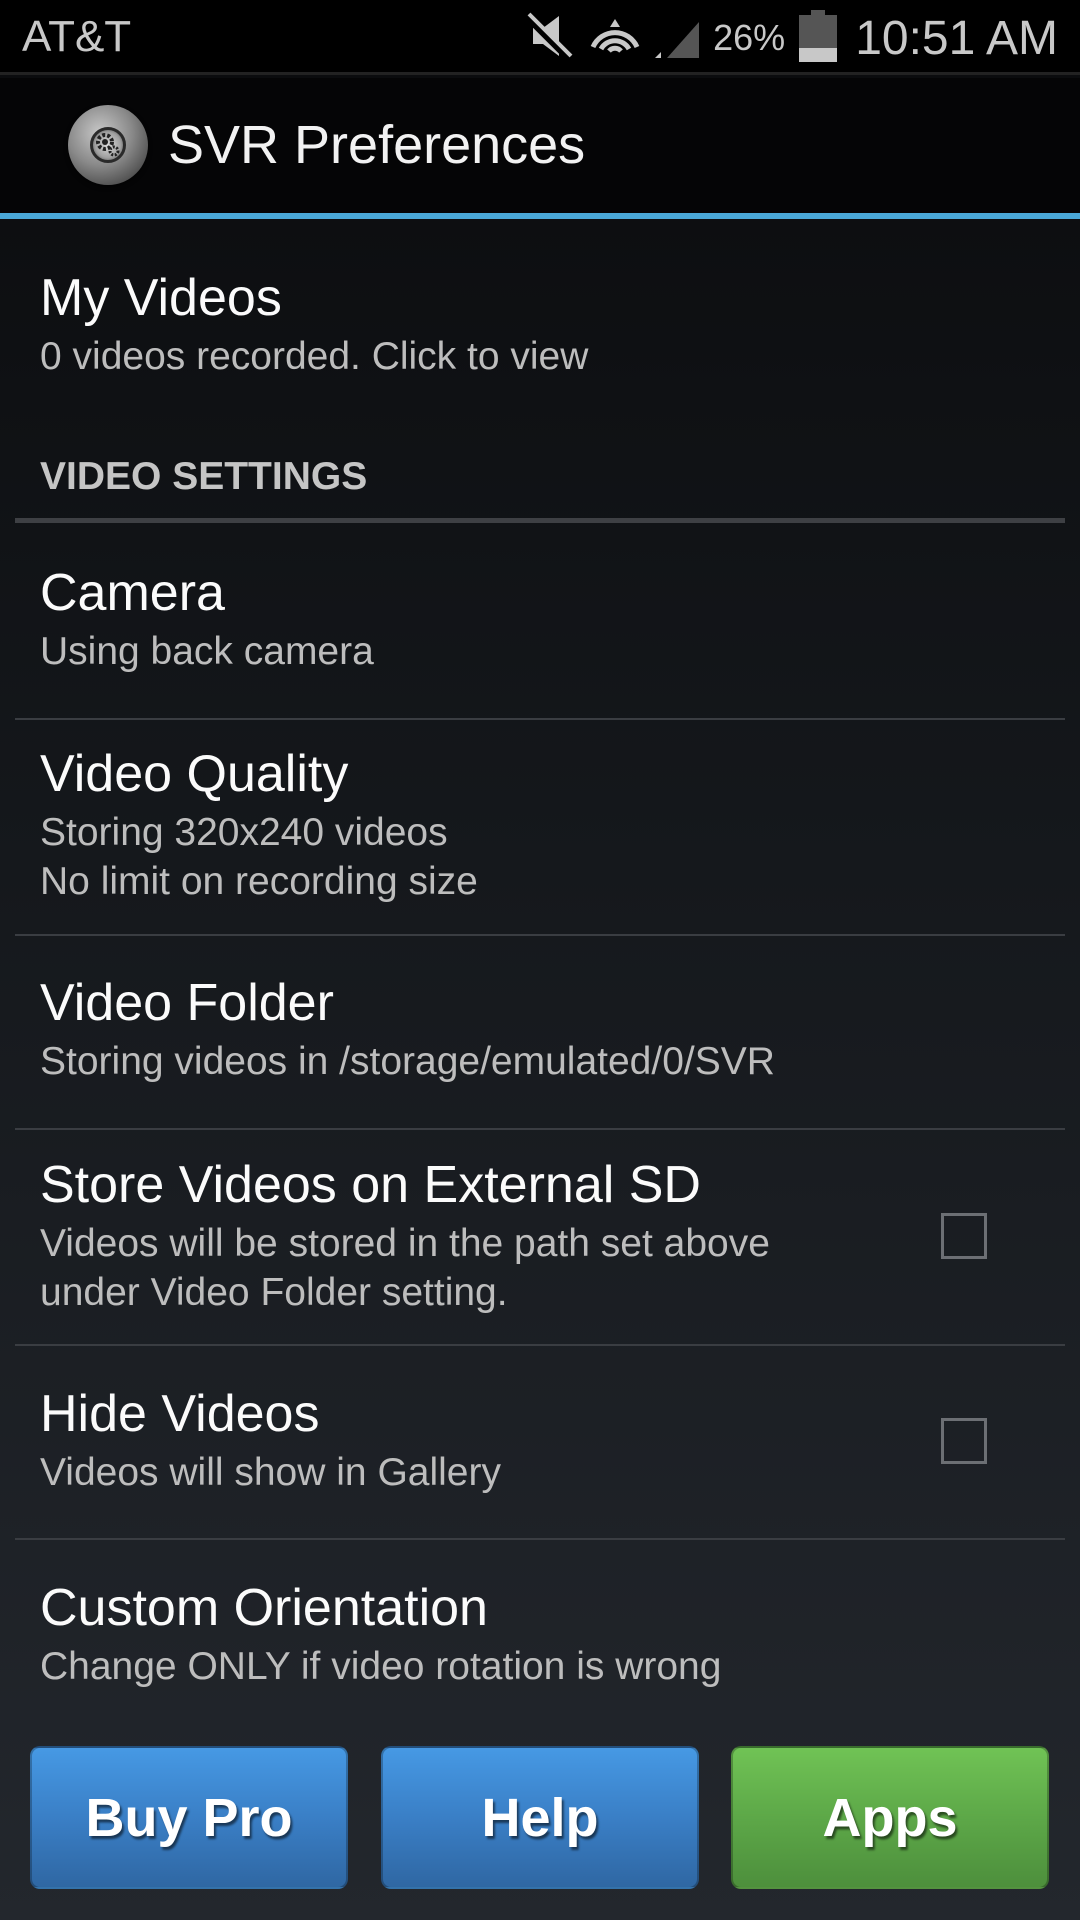  What do you see at coordinates (540, 520) in the screenshot?
I see `category-divider` at bounding box center [540, 520].